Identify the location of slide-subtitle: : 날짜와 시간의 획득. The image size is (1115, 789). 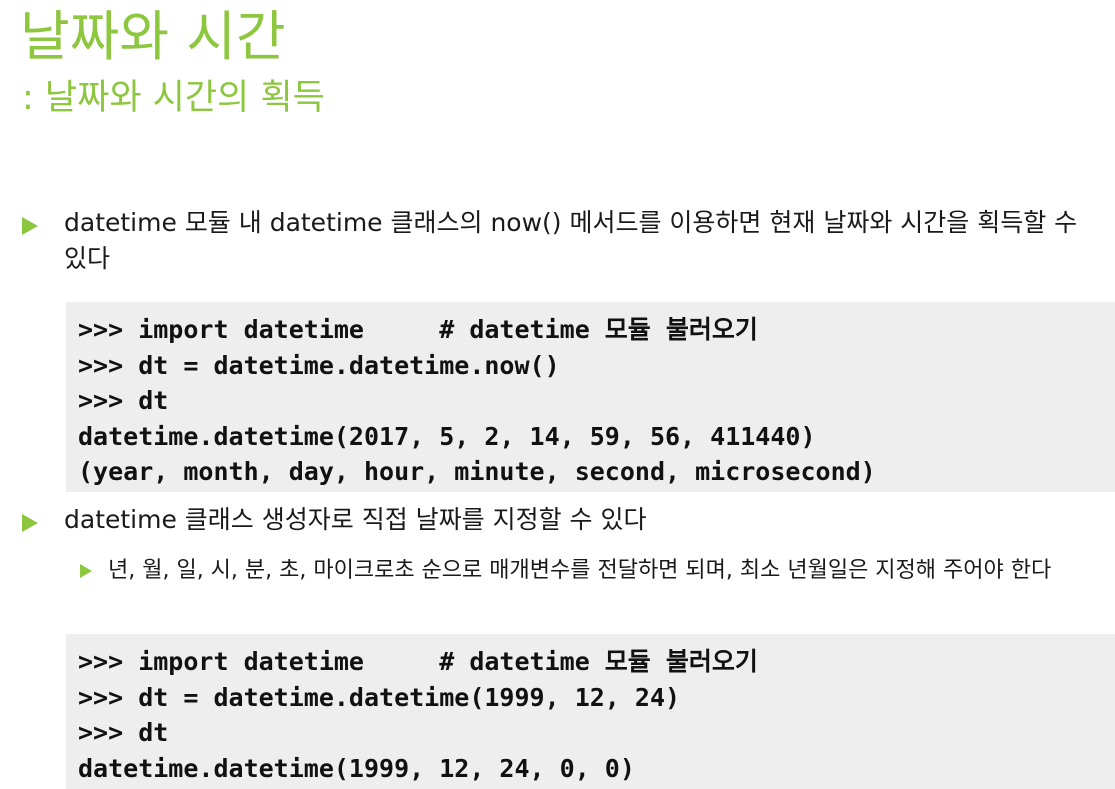
(173, 98).